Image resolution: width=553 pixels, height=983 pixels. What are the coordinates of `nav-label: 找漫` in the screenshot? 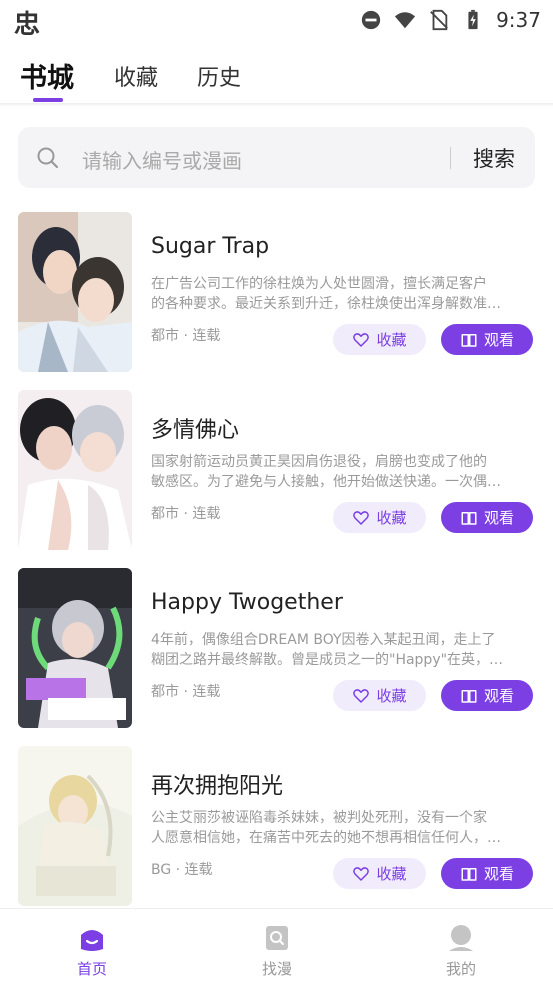 It's located at (276, 969).